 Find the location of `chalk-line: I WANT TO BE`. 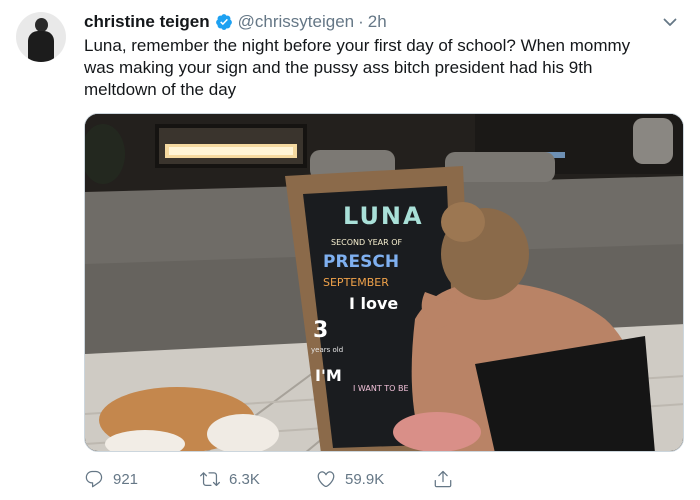

chalk-line: I WANT TO BE is located at coordinates (381, 388).